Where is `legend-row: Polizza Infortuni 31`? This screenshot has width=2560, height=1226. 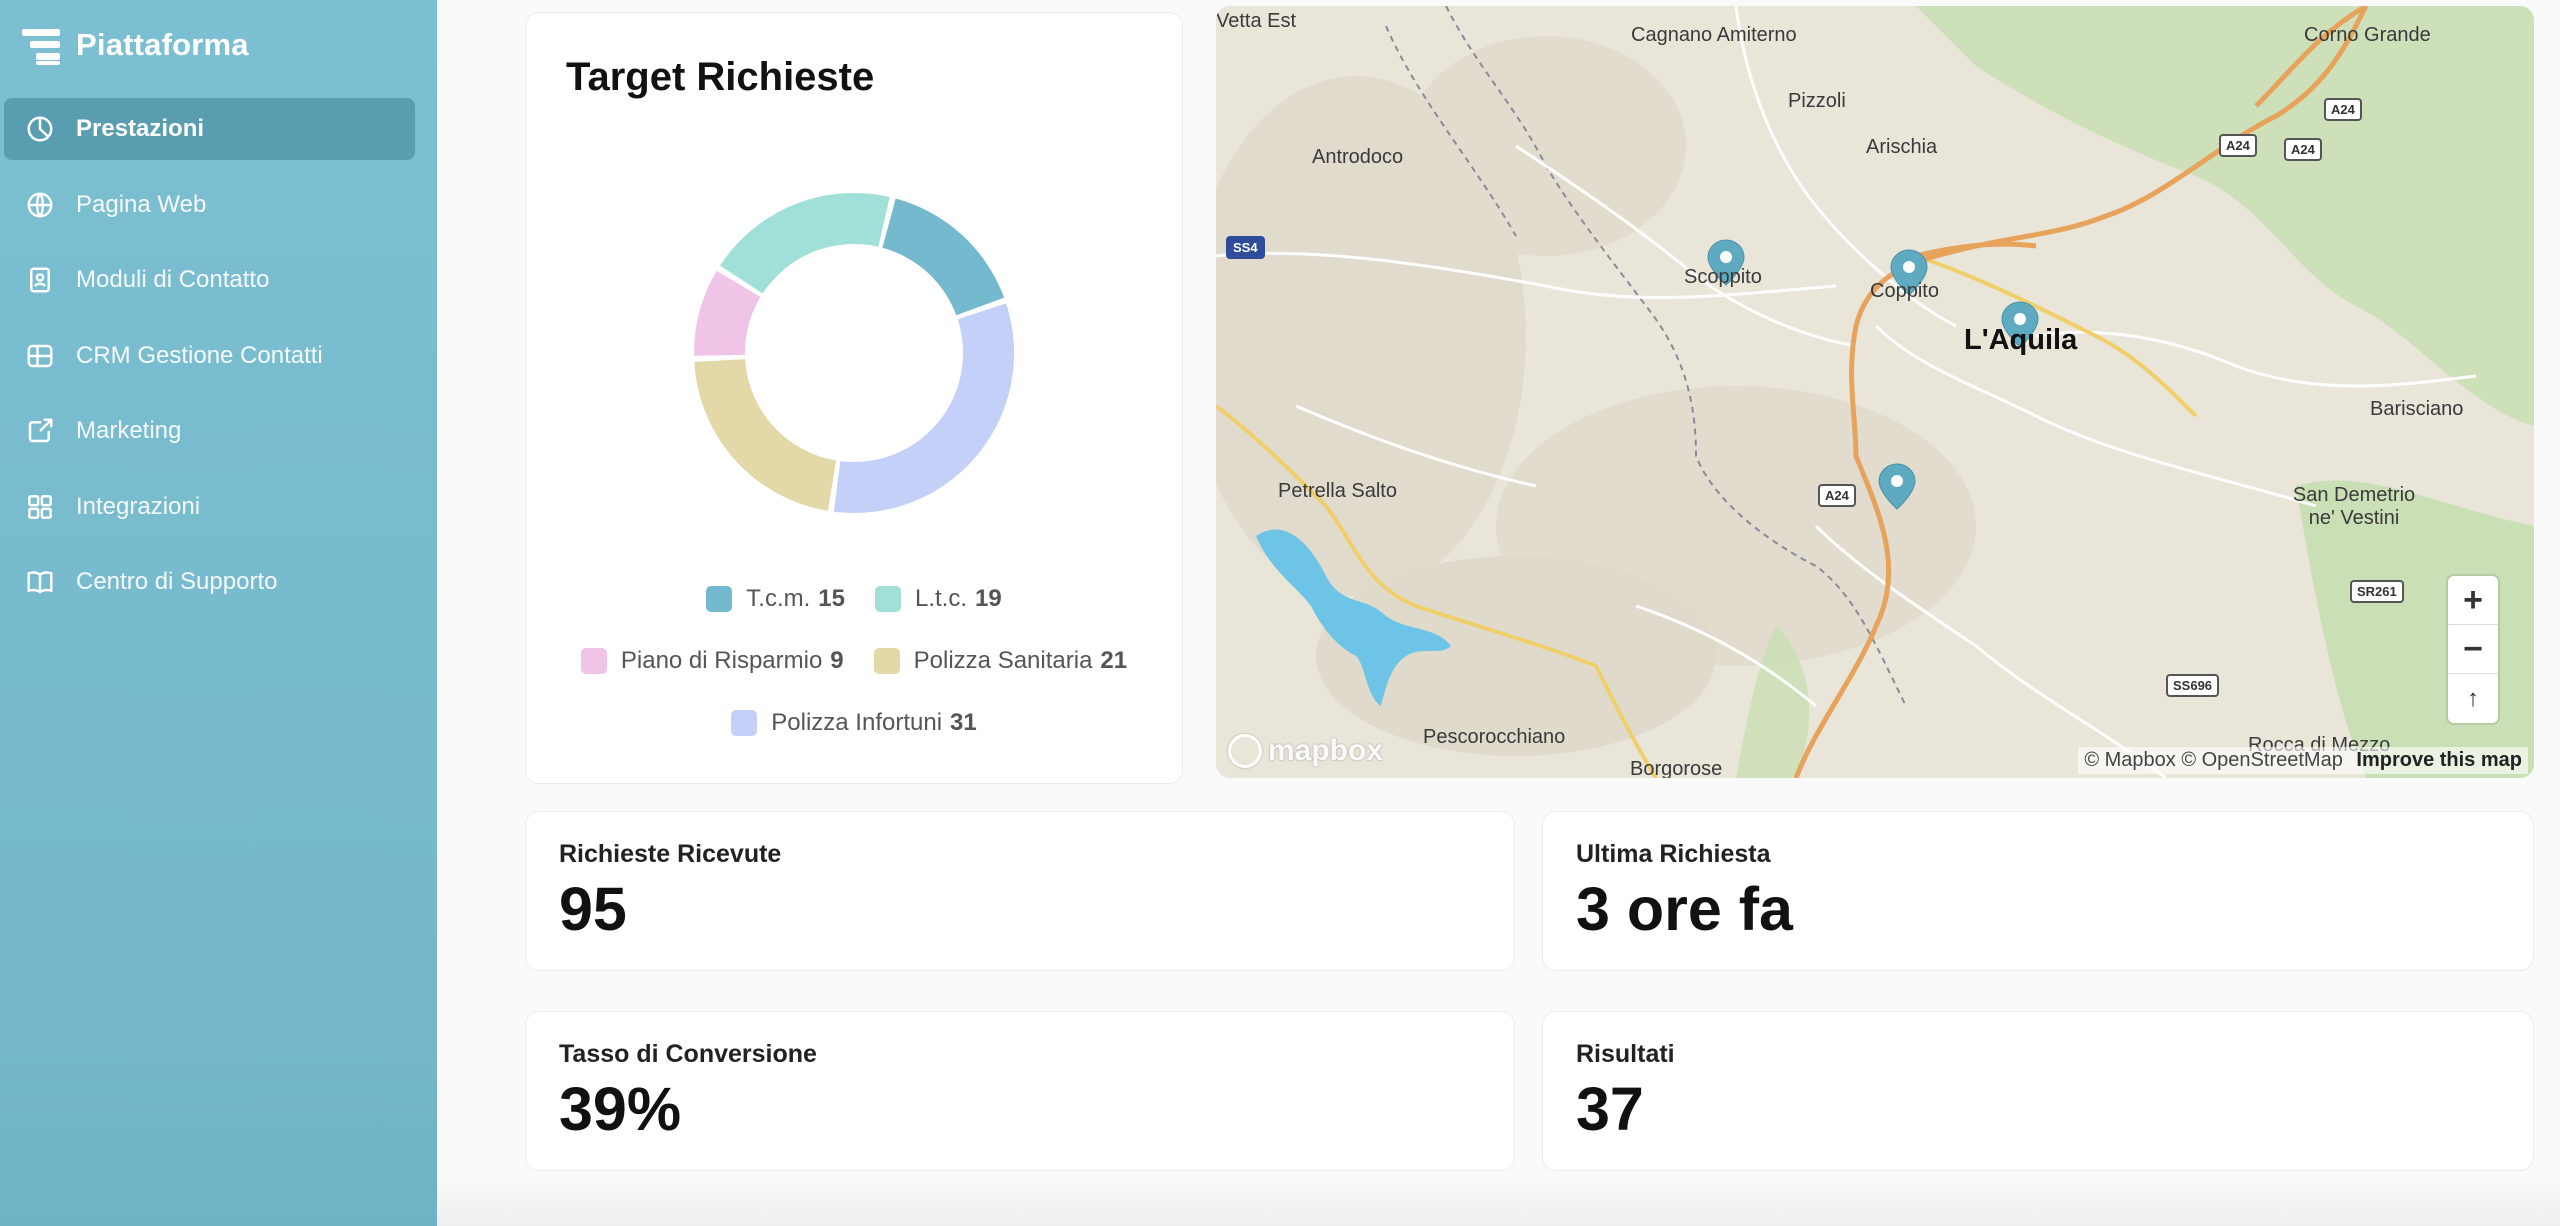 legend-row: Polizza Infortuni 31 is located at coordinates (854, 723).